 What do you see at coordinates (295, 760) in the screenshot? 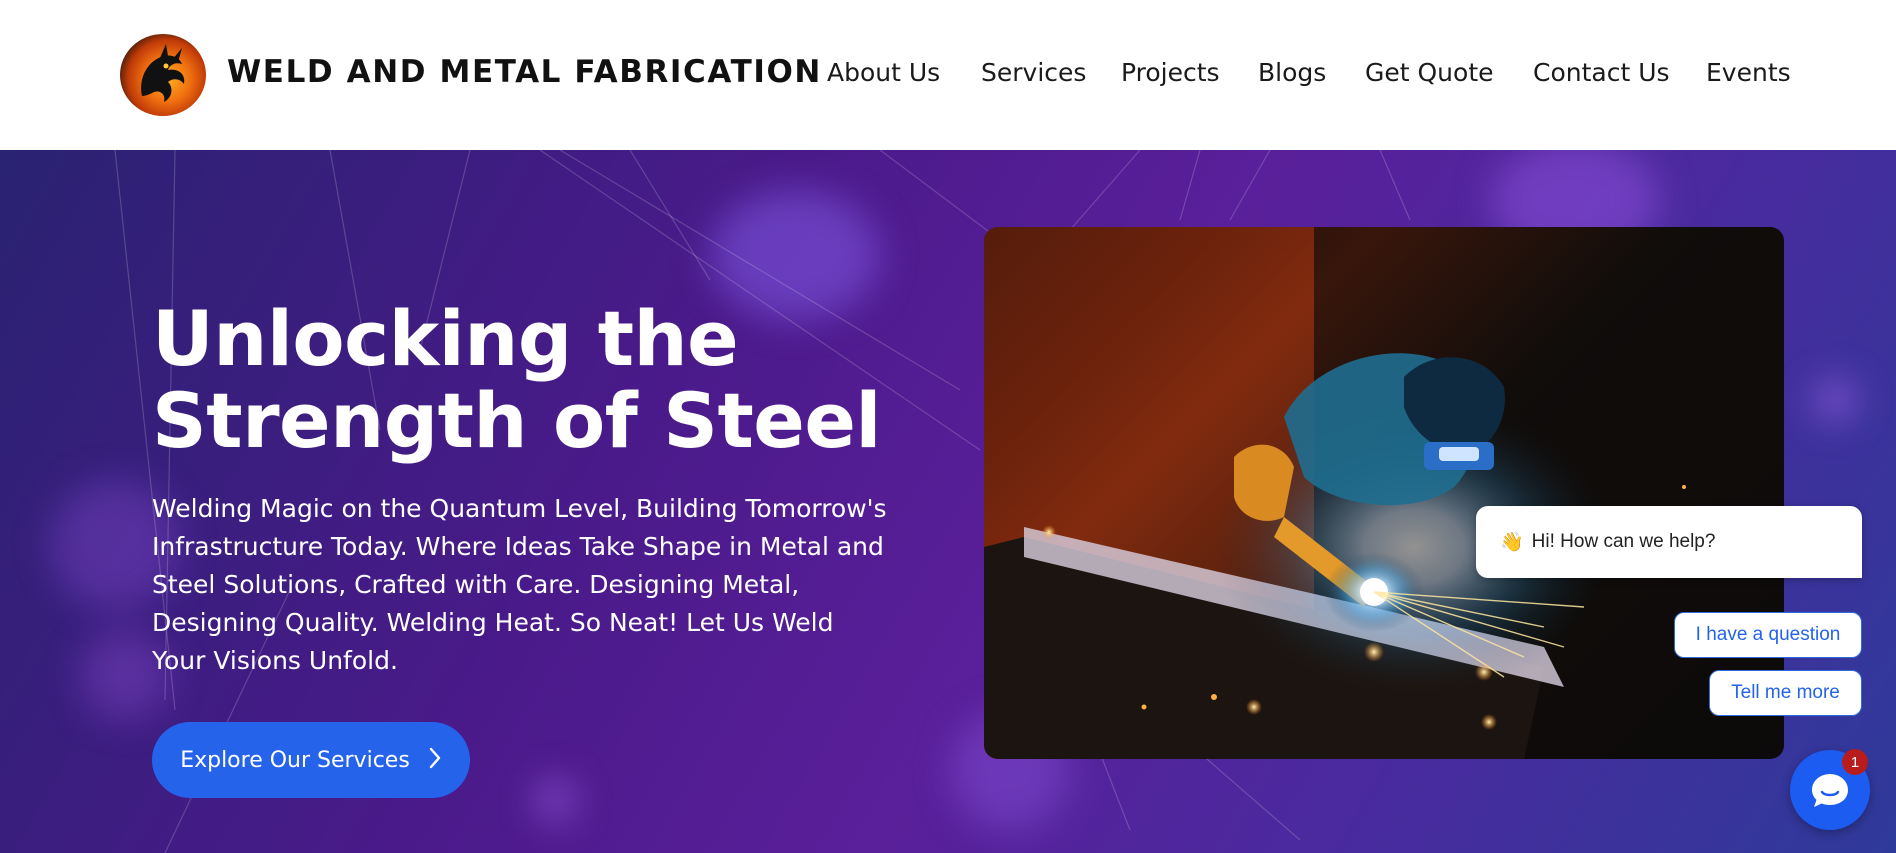
I see `explore-services-label: Explore Our Services` at bounding box center [295, 760].